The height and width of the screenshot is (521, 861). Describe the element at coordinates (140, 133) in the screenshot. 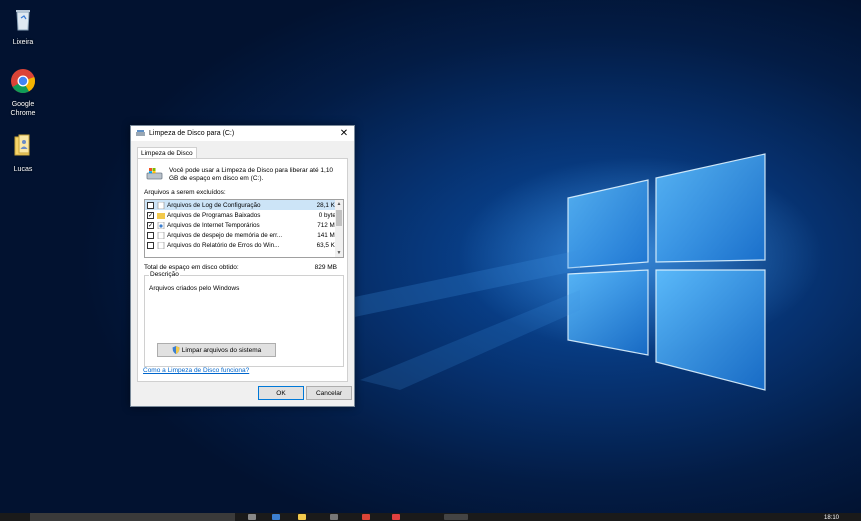

I see `disk-cleanup-icon` at that location.